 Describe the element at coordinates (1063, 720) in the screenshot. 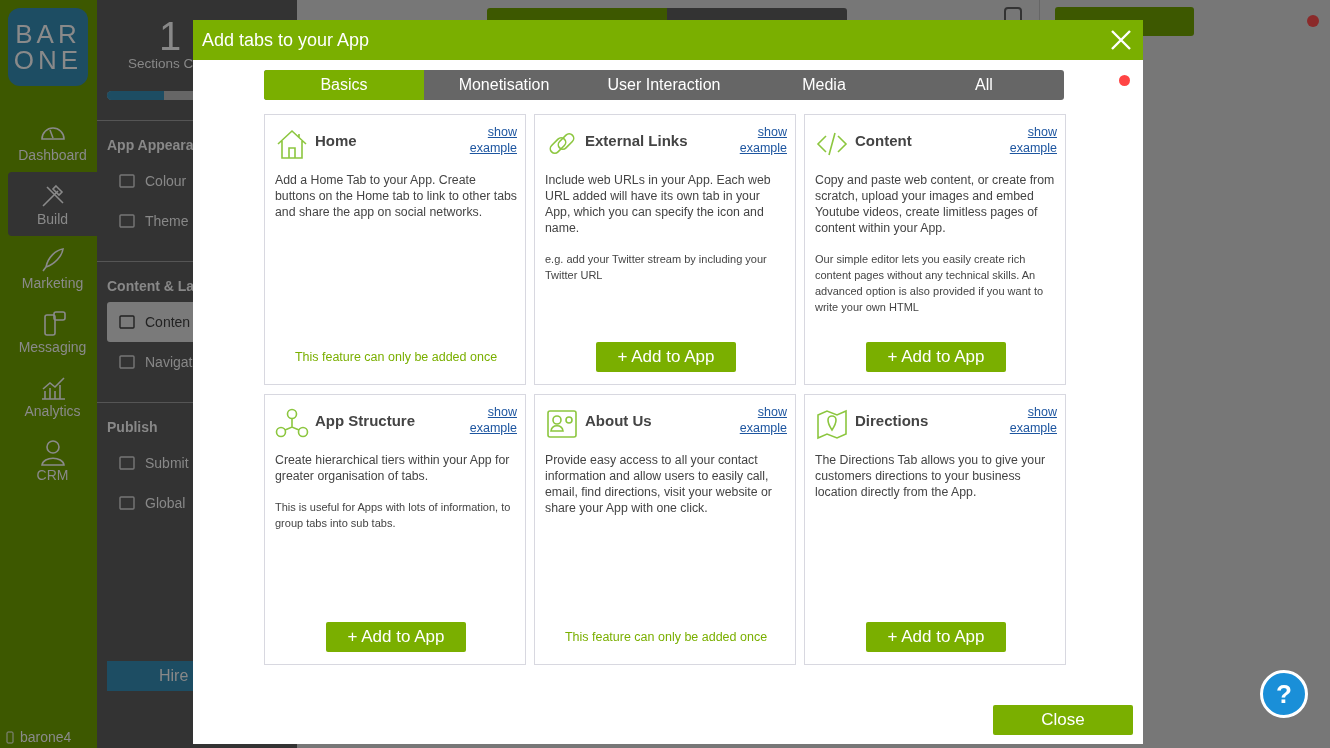

I see `close-button: Close` at that location.